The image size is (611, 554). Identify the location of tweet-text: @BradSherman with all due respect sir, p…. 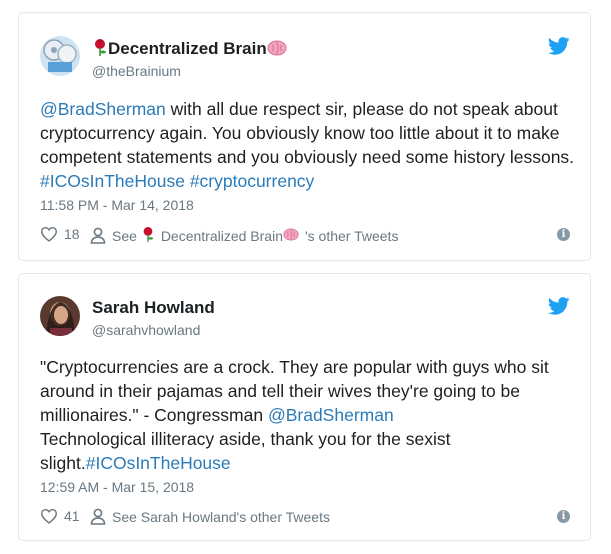
(307, 145).